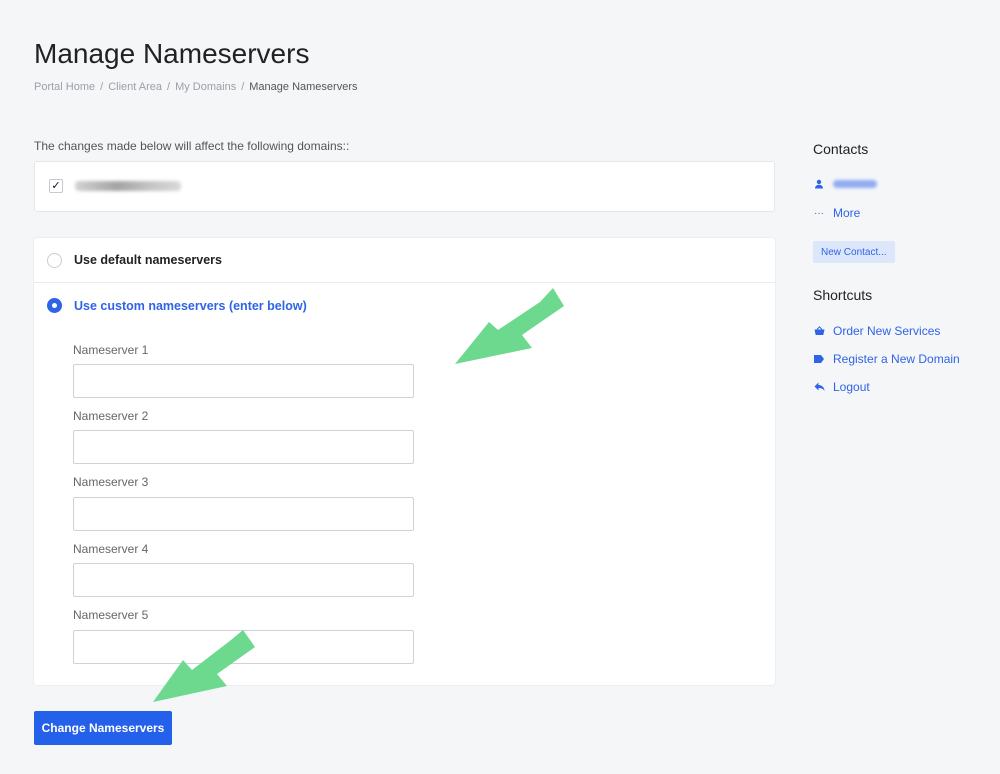 The width and height of the screenshot is (1000, 774). Describe the element at coordinates (847, 213) in the screenshot. I see `more-label: More` at that location.